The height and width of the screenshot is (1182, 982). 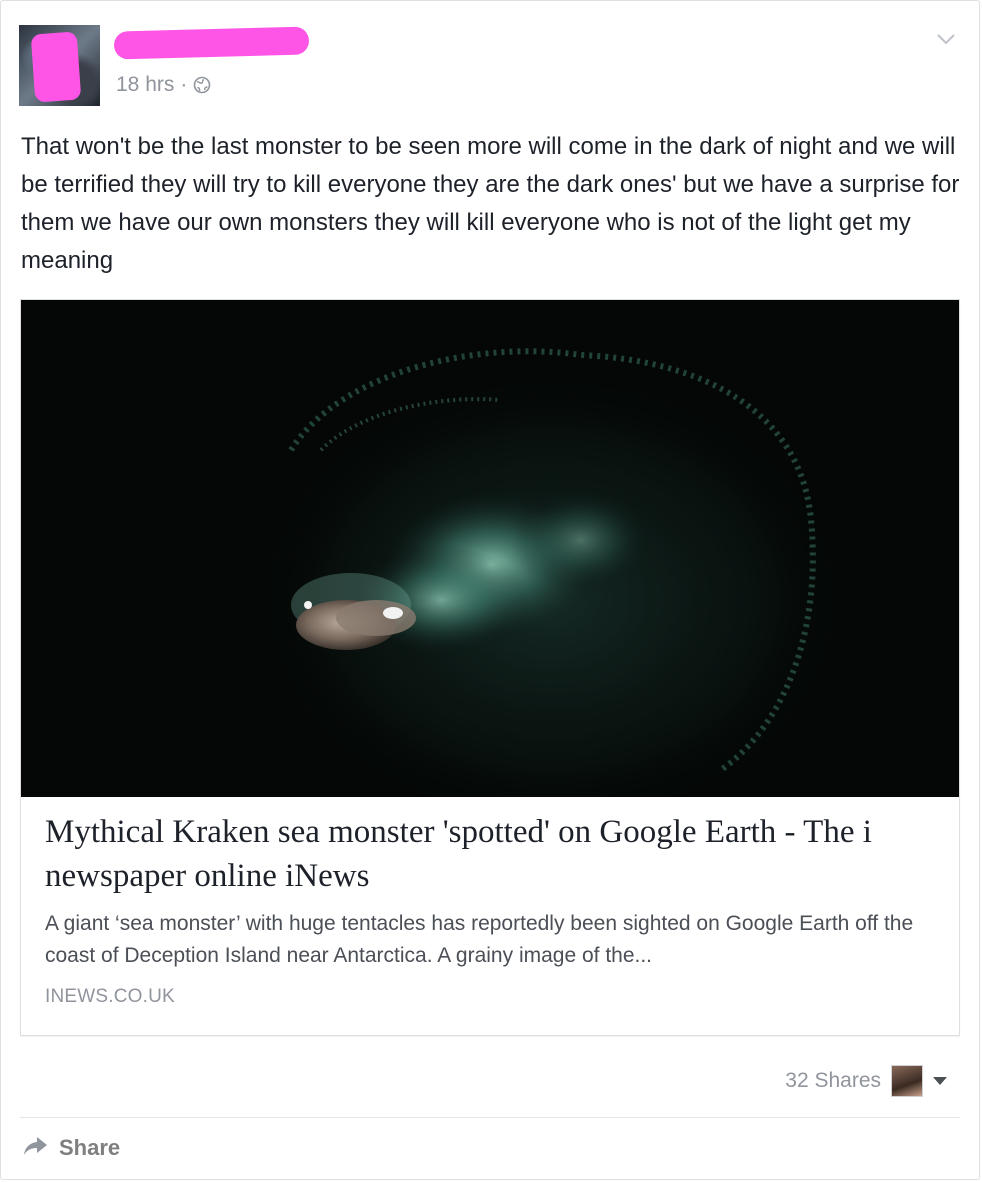 I want to click on globe-icon, so click(x=202, y=85).